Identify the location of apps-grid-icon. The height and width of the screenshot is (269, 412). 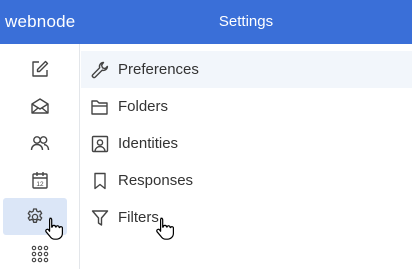
(40, 253).